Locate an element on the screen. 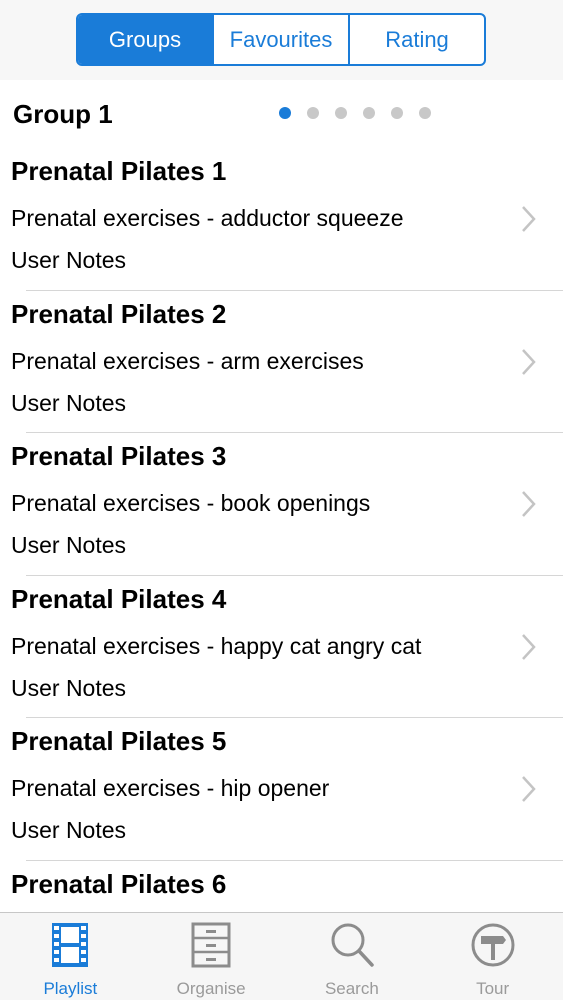 The height and width of the screenshot is (1000, 563). tab-tour: Tour is located at coordinates (492, 956).